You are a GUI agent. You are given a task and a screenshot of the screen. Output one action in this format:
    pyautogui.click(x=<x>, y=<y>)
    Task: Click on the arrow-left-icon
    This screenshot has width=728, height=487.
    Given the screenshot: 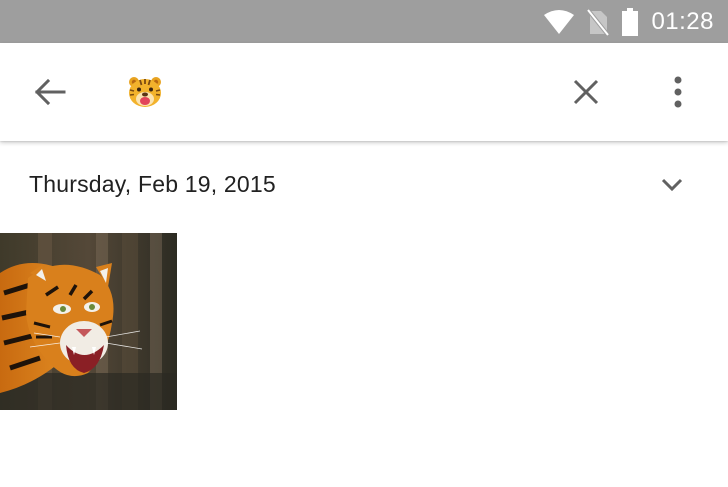 What is the action you would take?
    pyautogui.click(x=50, y=92)
    